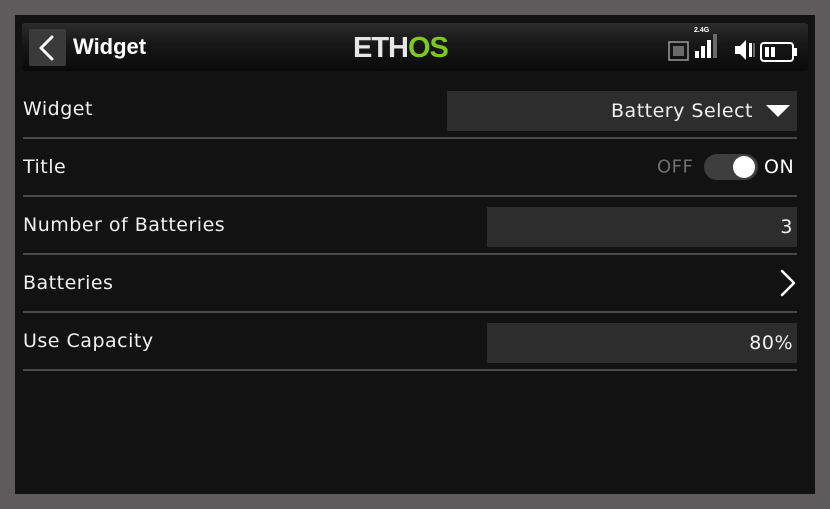 The image size is (830, 509). Describe the element at coordinates (428, 48) in the screenshot. I see `logo-os: OS` at that location.